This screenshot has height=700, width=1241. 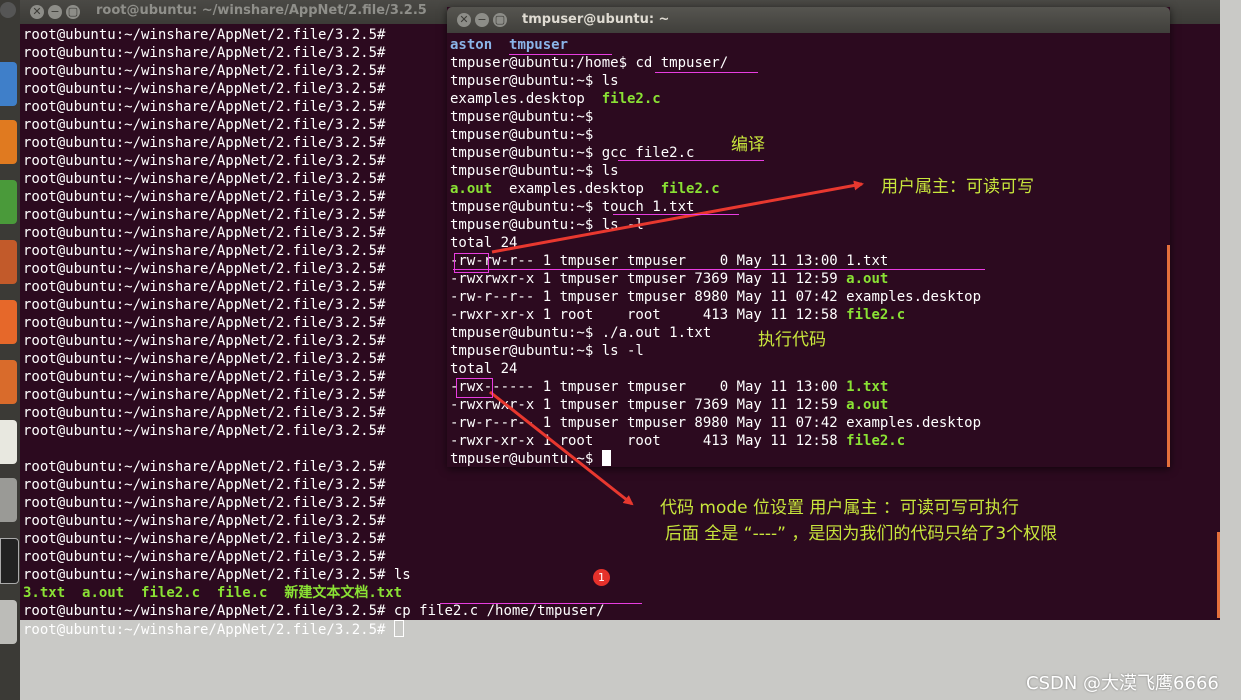 What do you see at coordinates (560, 54) in the screenshot?
I see `underline-tmpuser` at bounding box center [560, 54].